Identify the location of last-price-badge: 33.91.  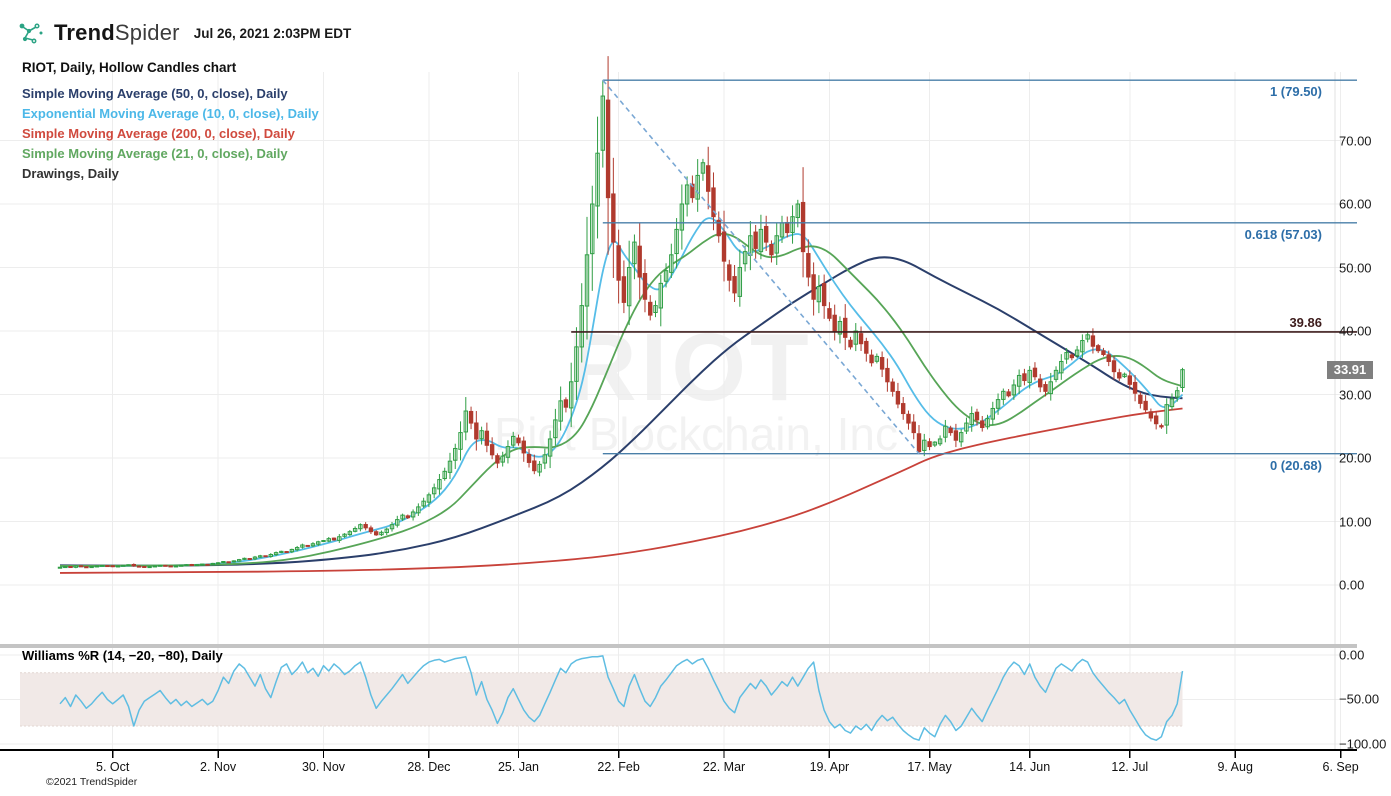
(1350, 369).